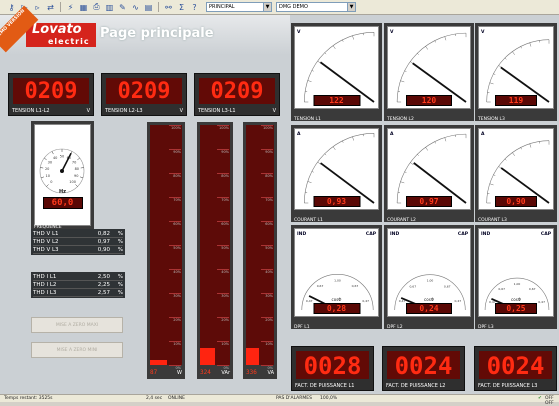 The image size is (559, 406). I want to click on power-bar: 100%90%80%70%60%50%40%30%20%10%0%87W, so click(166, 250).